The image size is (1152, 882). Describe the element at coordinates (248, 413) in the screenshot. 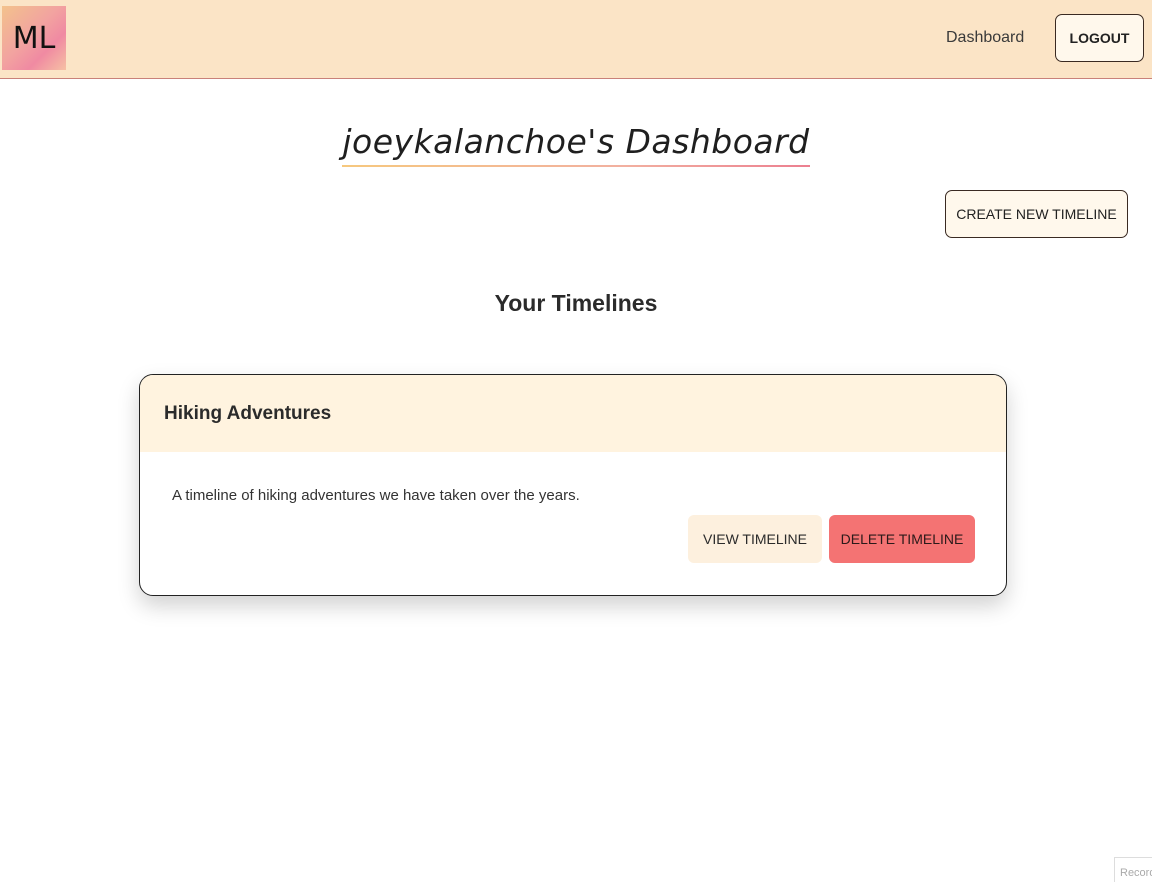

I see `timeline-title: Hiking Adventures` at that location.